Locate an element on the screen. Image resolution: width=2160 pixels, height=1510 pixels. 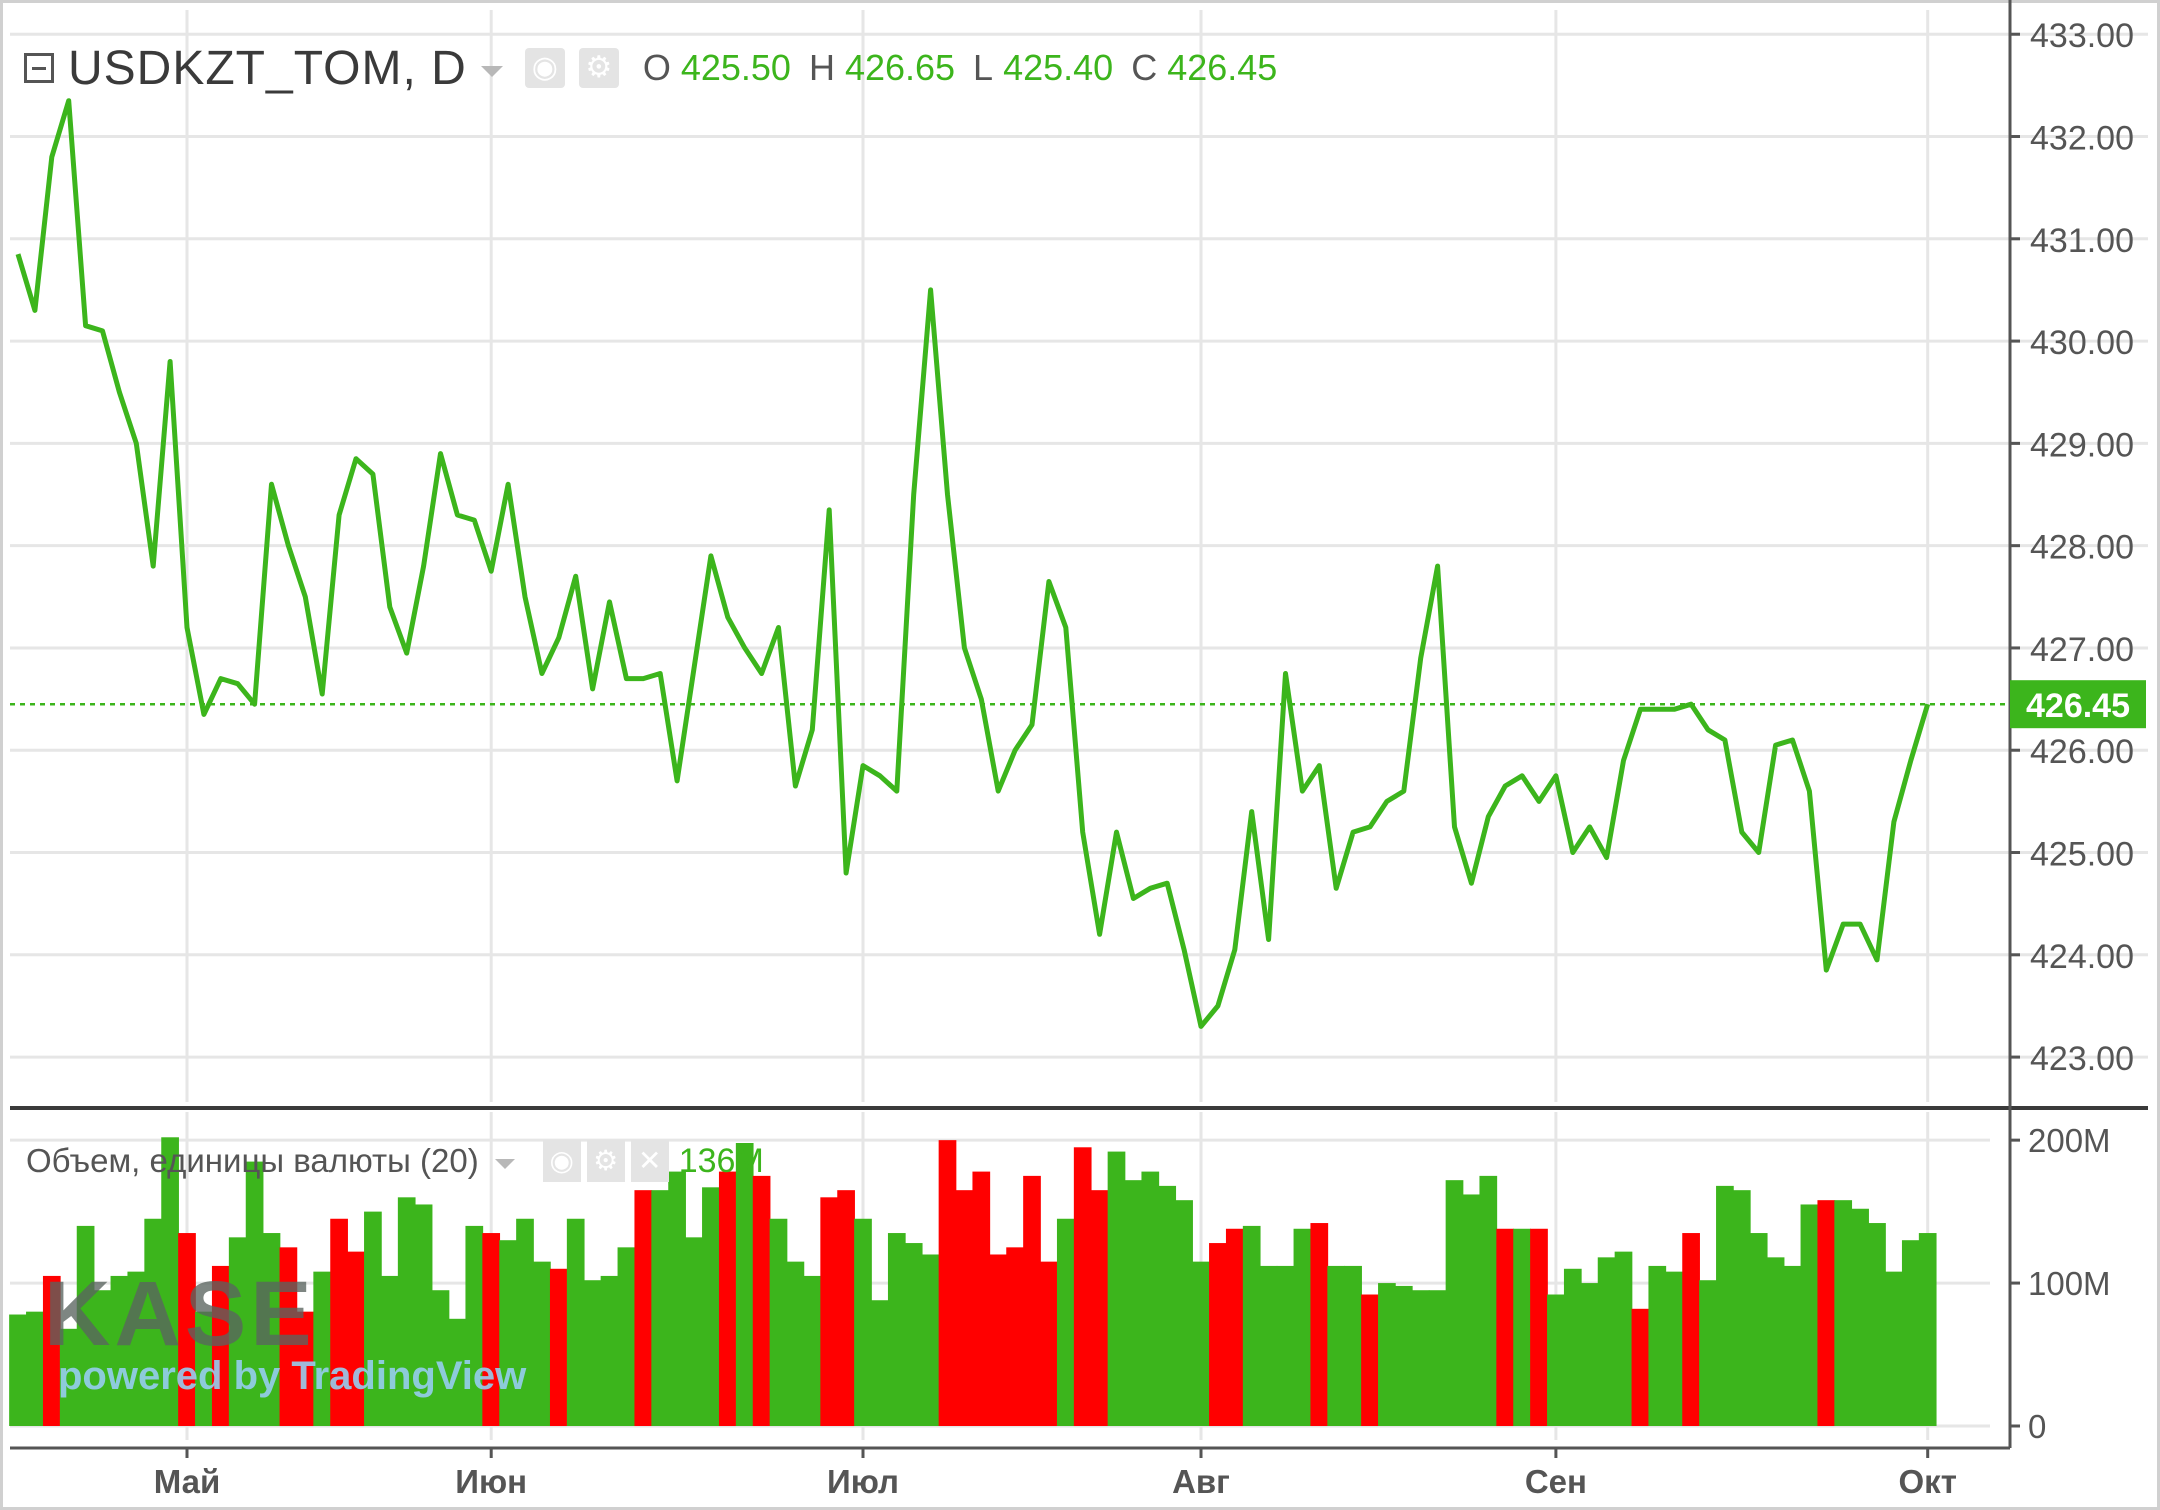
time-tick-label: Окт is located at coordinates (1928, 1481).